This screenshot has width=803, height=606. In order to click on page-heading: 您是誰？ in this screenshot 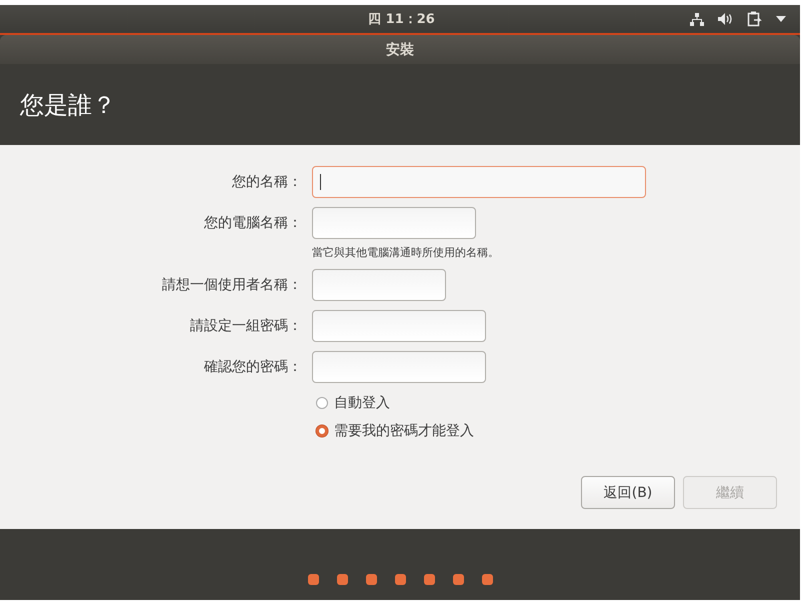, I will do `click(68, 105)`.